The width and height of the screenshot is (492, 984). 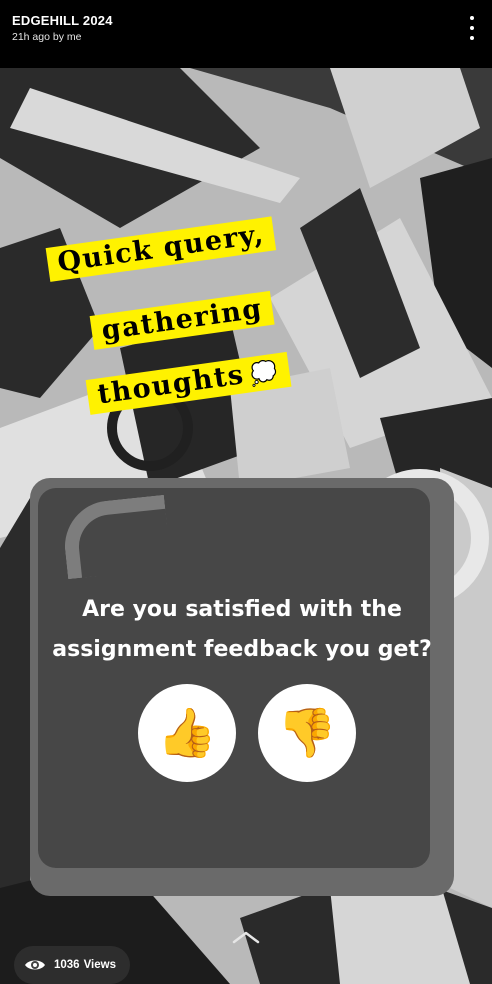 I want to click on vote-thumbs-down-button: 👎, so click(x=307, y=733).